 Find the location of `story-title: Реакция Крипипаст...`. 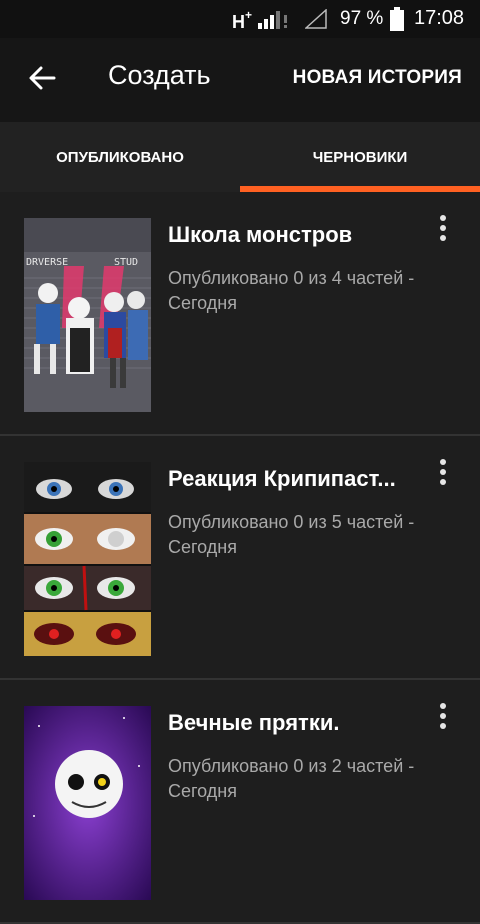

story-title: Реакция Крипипаст... is located at coordinates (293, 479).